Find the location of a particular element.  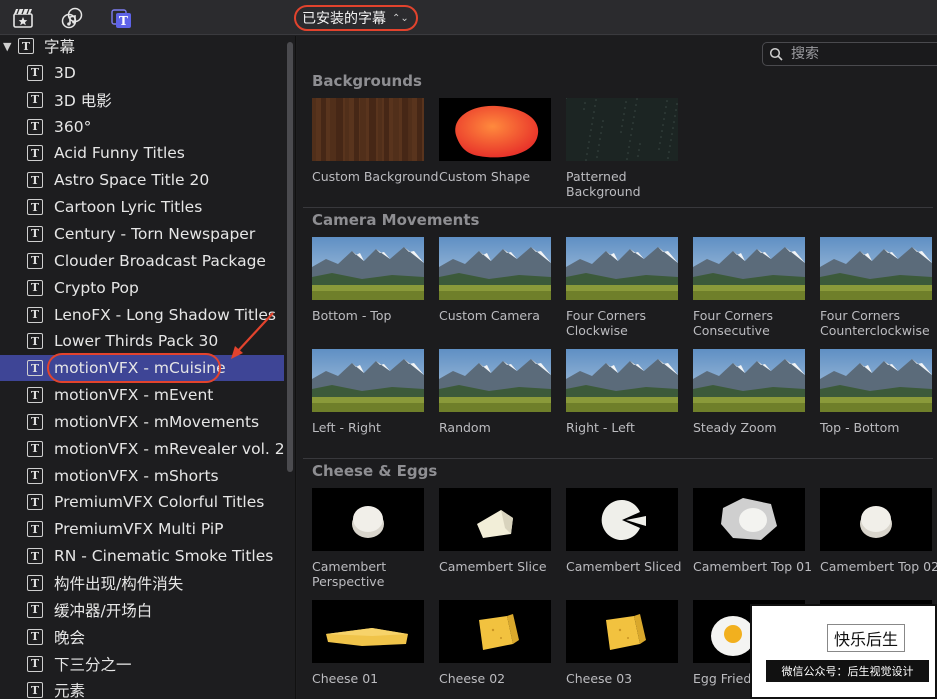

sidebar-item: T Clouder Broadcast Package is located at coordinates (142, 261).